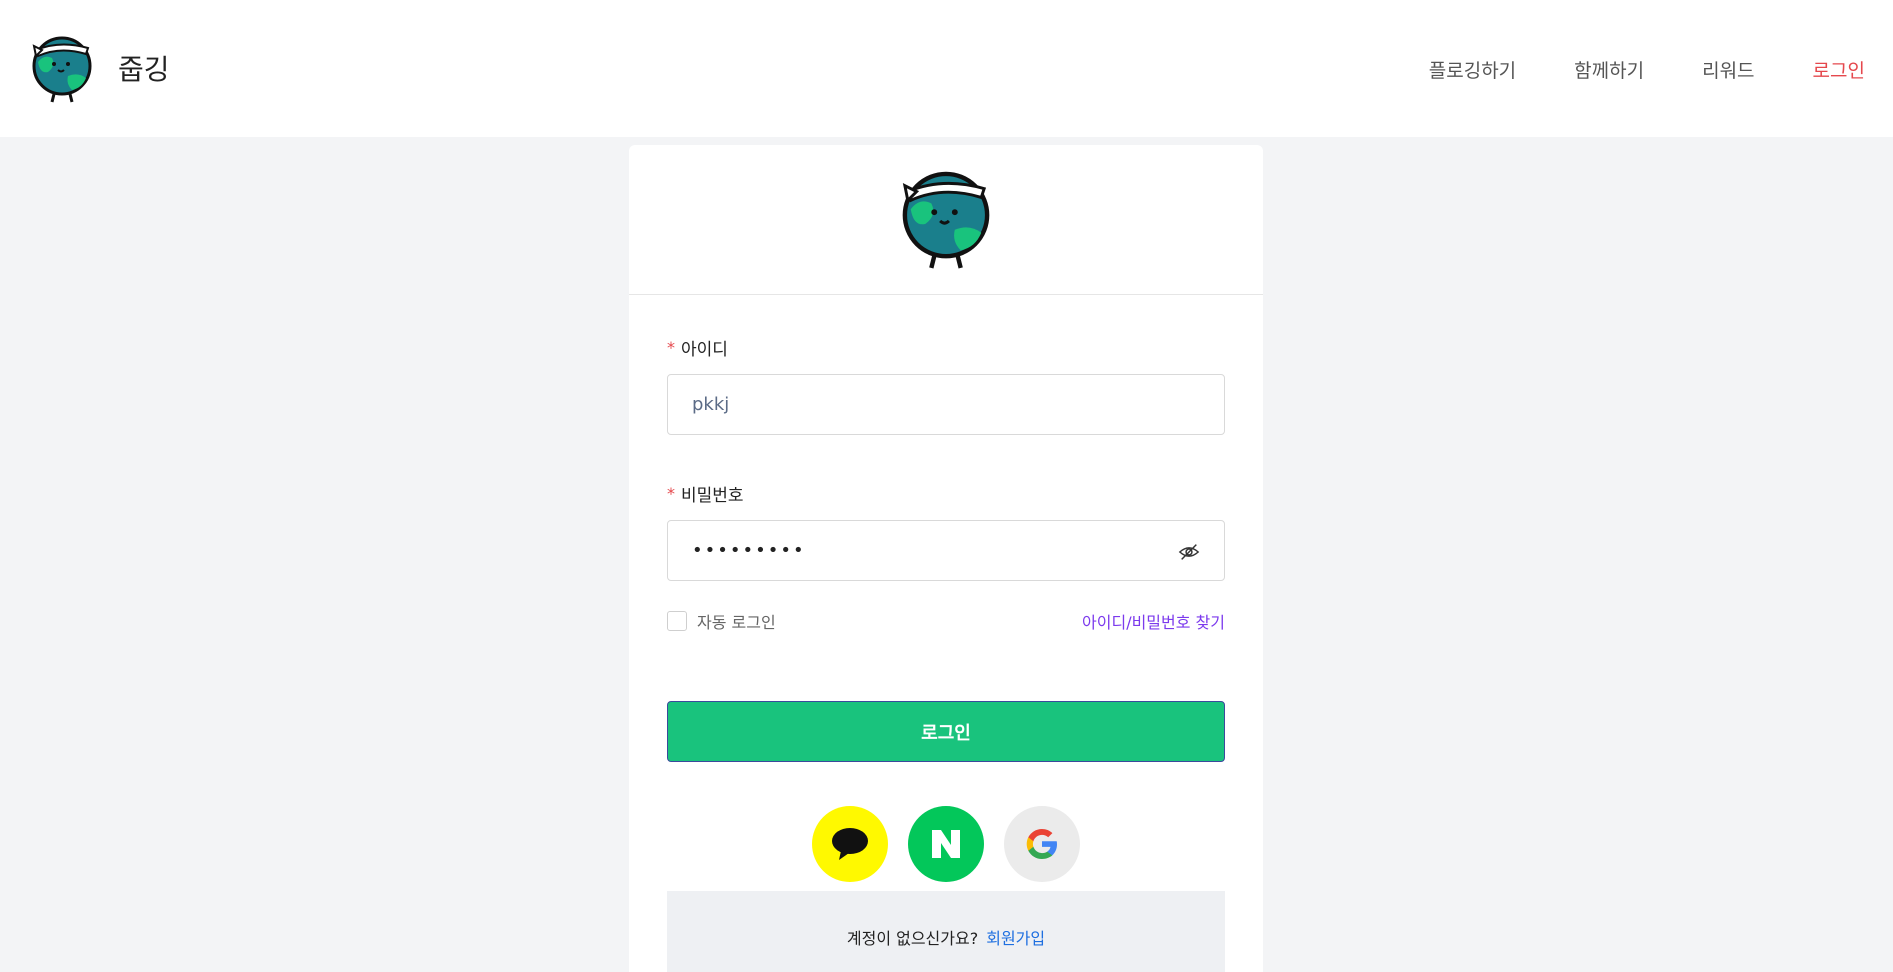  What do you see at coordinates (1728, 69) in the screenshot?
I see `nav-item-reward: 리워드` at bounding box center [1728, 69].